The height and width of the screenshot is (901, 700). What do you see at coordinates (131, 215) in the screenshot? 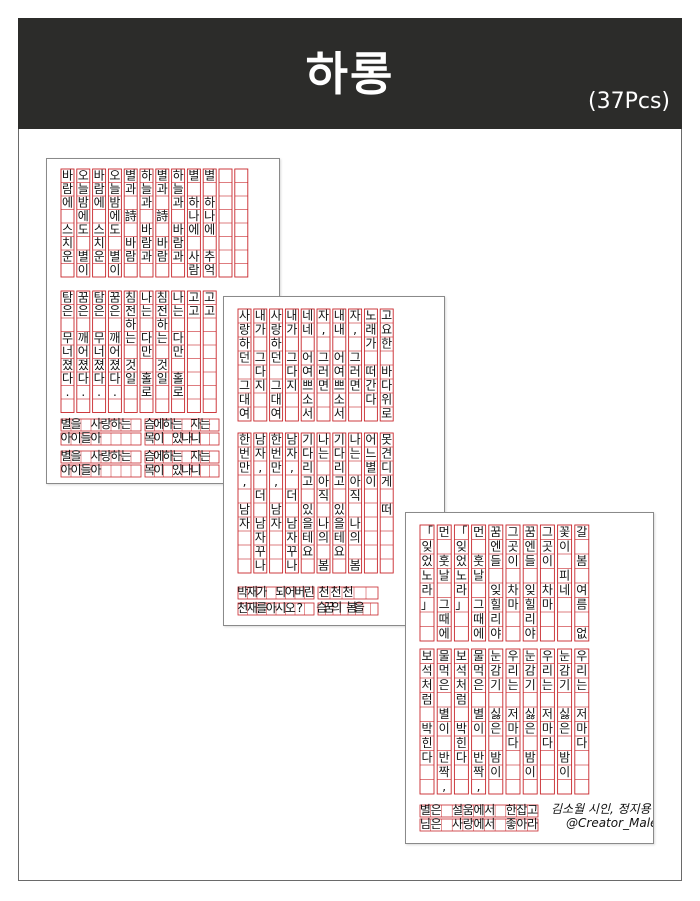
I see `column-text: 별과 詩 바람` at bounding box center [131, 215].